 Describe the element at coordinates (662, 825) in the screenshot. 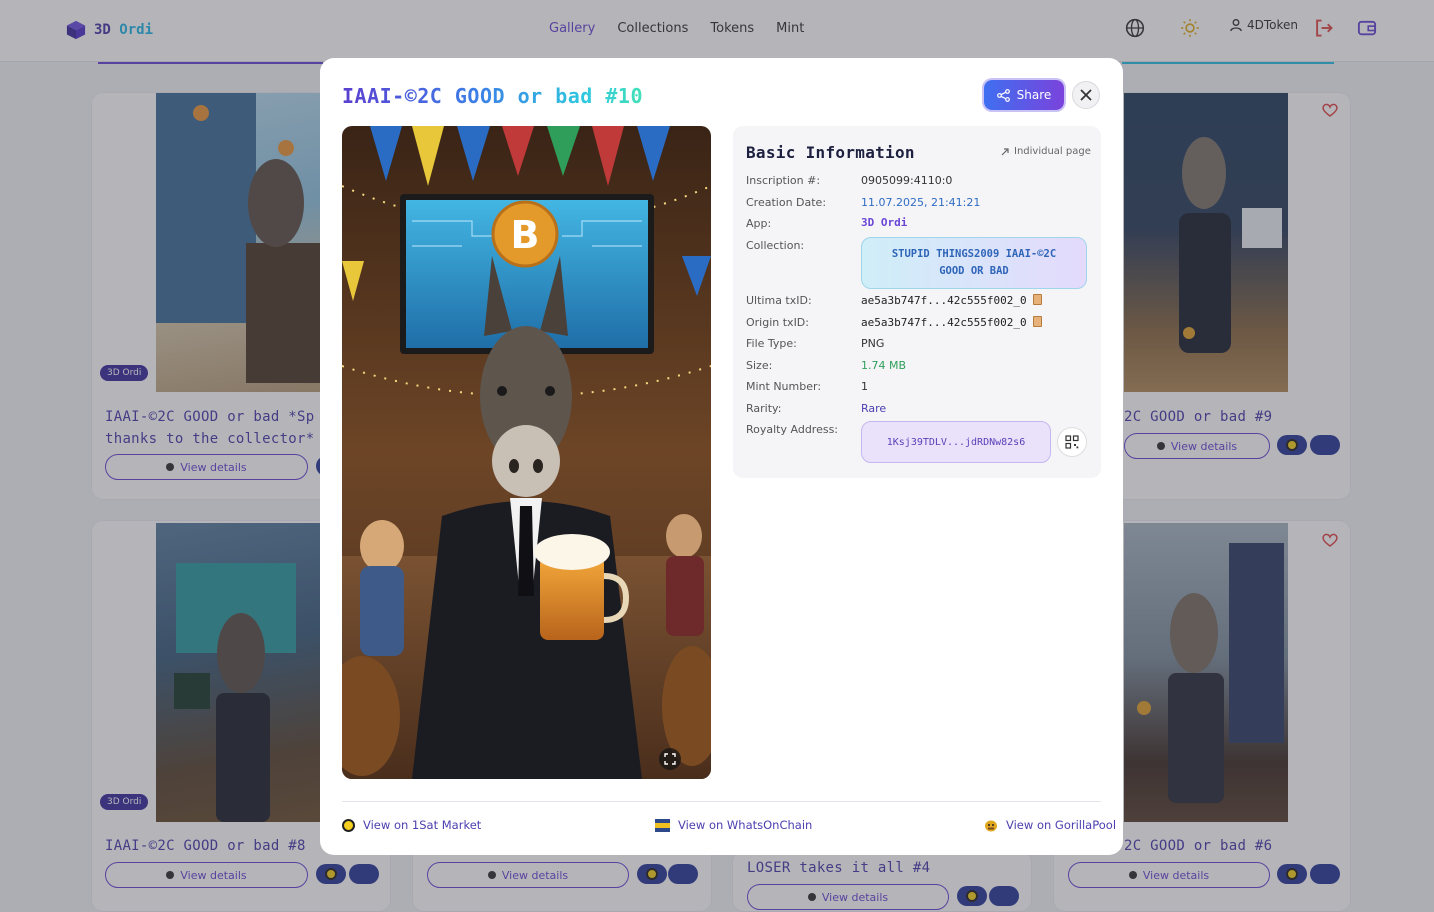

I see `whatsonchain-icon` at that location.